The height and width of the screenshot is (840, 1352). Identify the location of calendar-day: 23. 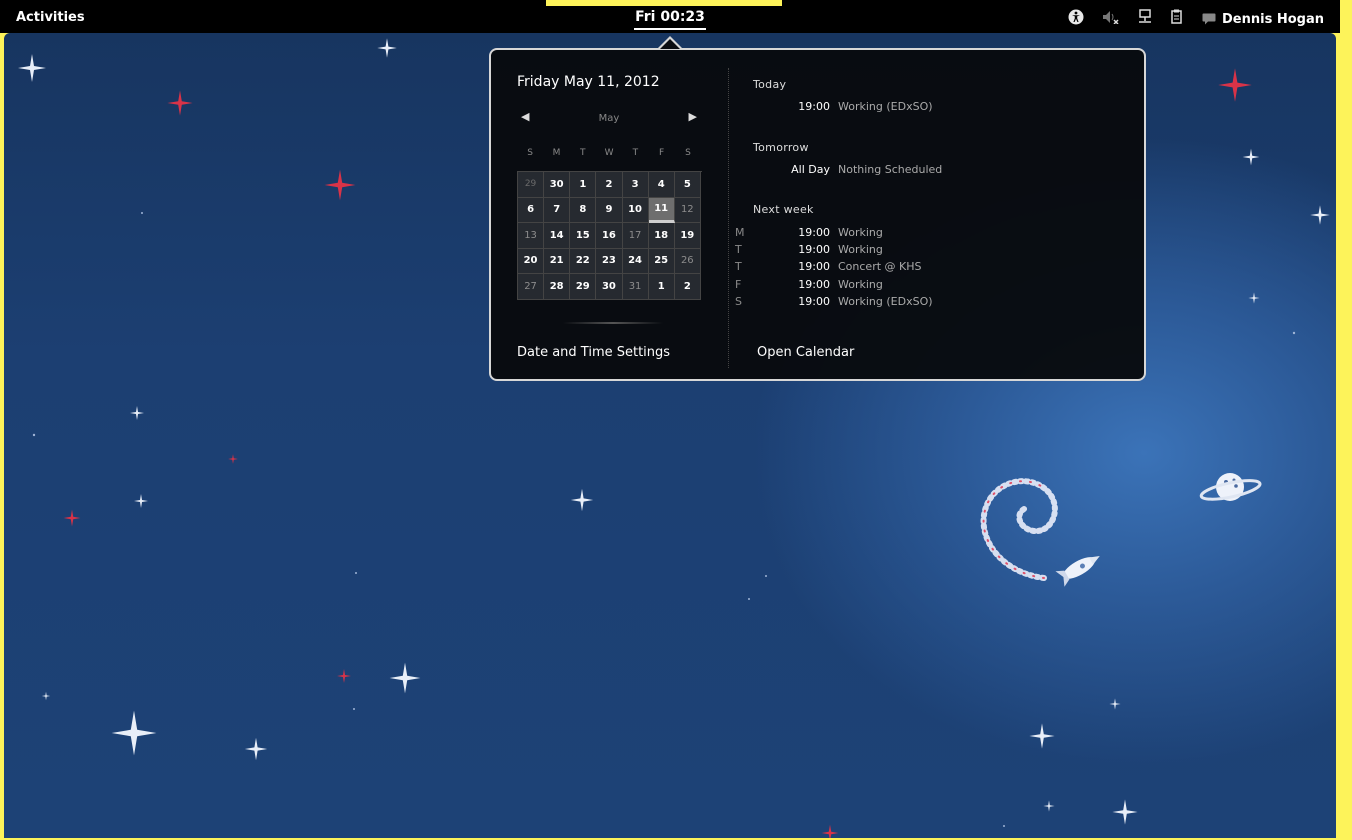
(609, 261).